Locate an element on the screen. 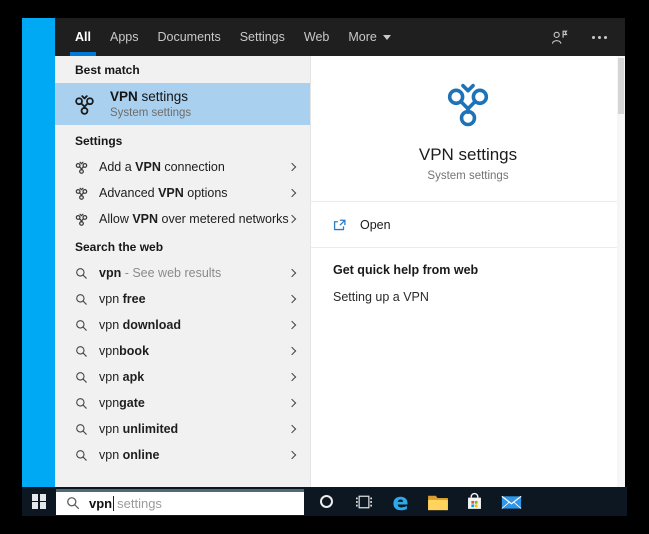 This screenshot has height=534, width=649. cortana-button is located at coordinates (326, 501).